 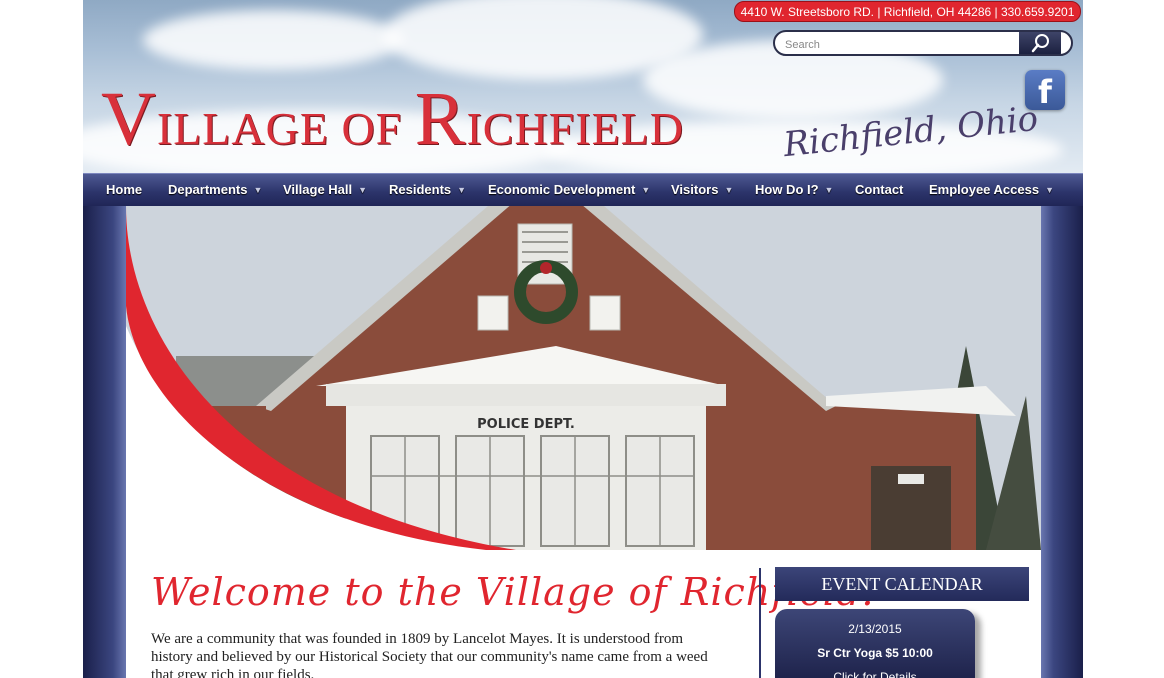 What do you see at coordinates (875, 629) in the screenshot?
I see `event-date: 2/13/2015` at bounding box center [875, 629].